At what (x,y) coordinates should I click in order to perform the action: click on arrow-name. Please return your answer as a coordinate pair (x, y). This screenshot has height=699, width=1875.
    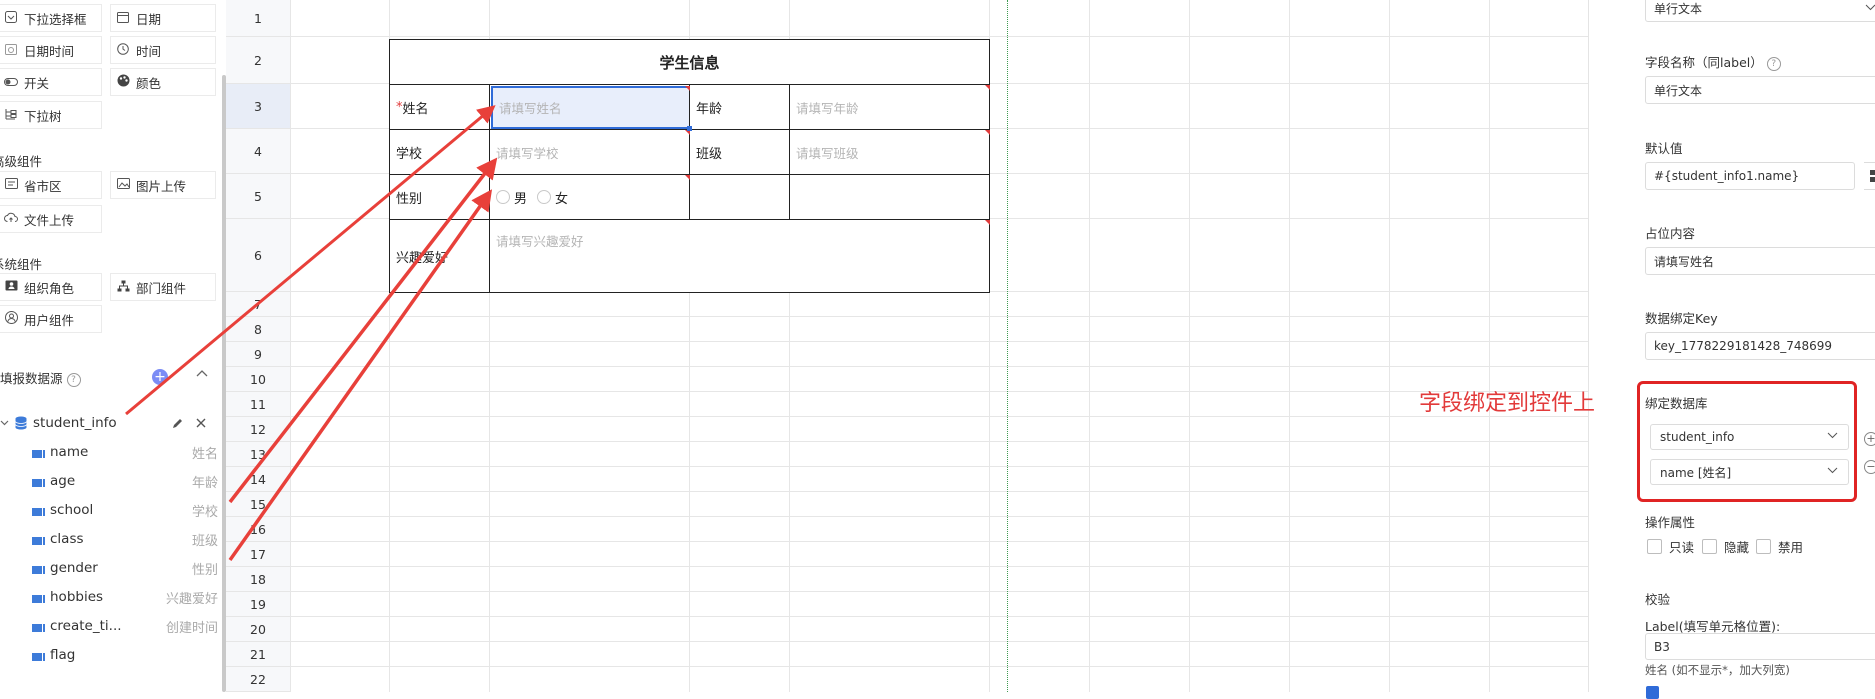
    Looking at the image, I should click on (310, 260).